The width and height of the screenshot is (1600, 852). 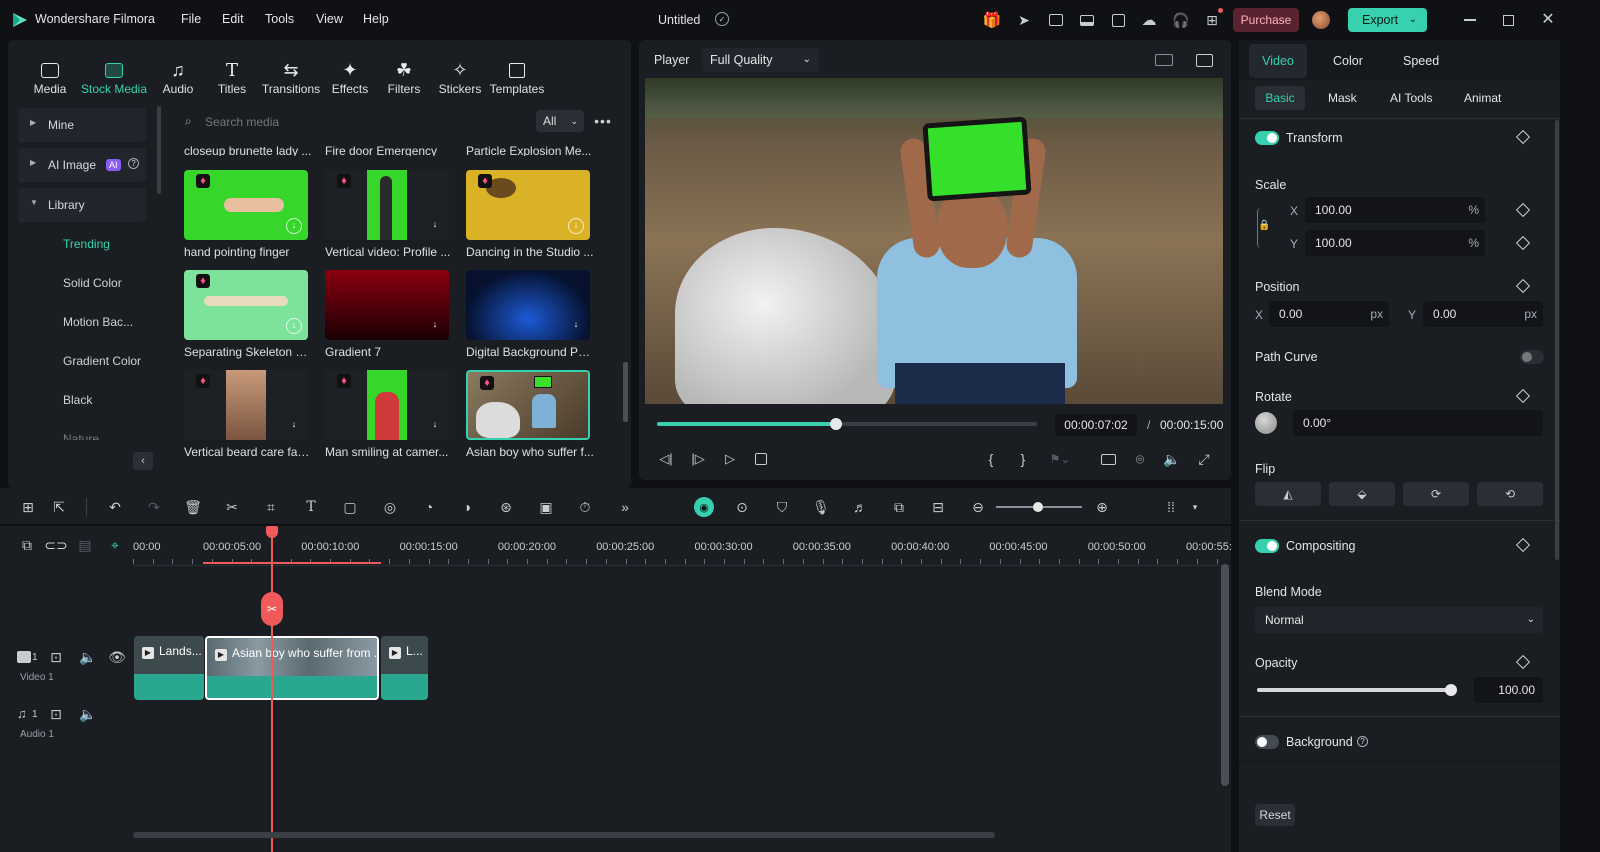 I want to click on tab-titles: T Titles, so click(x=232, y=77).